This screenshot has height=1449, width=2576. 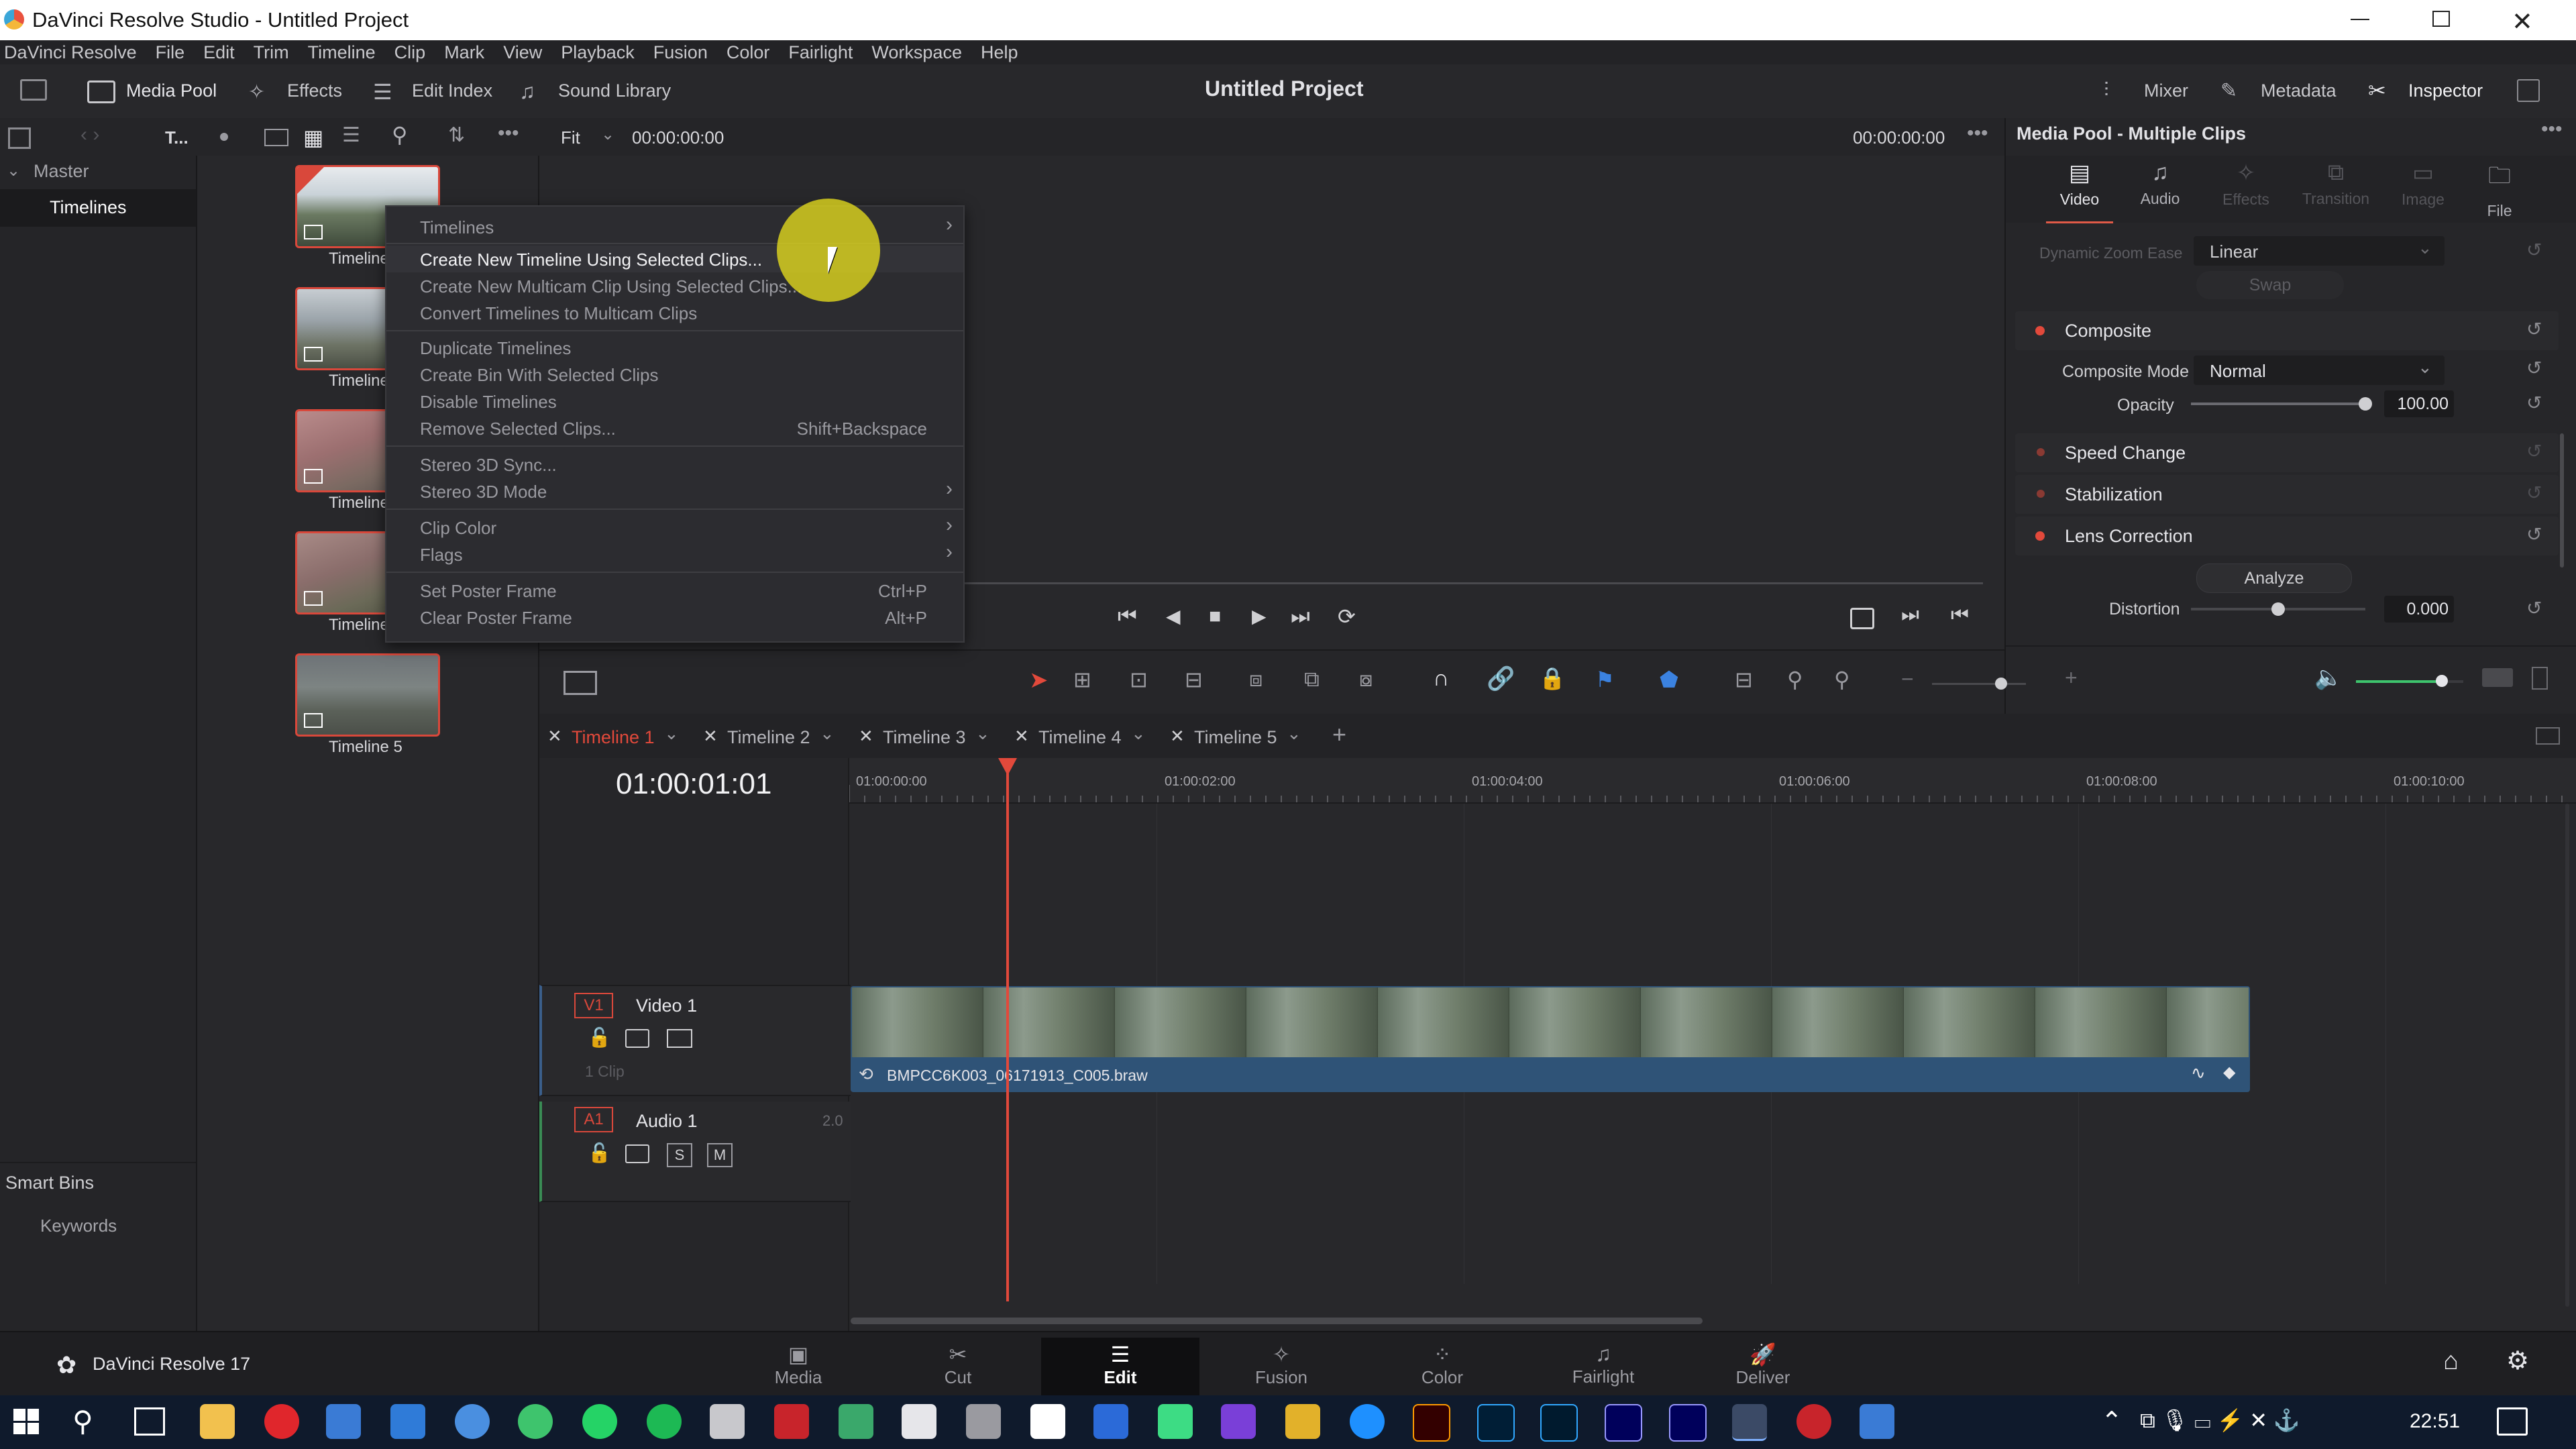 I want to click on page-edit: ☰ Edit, so click(x=1120, y=1366).